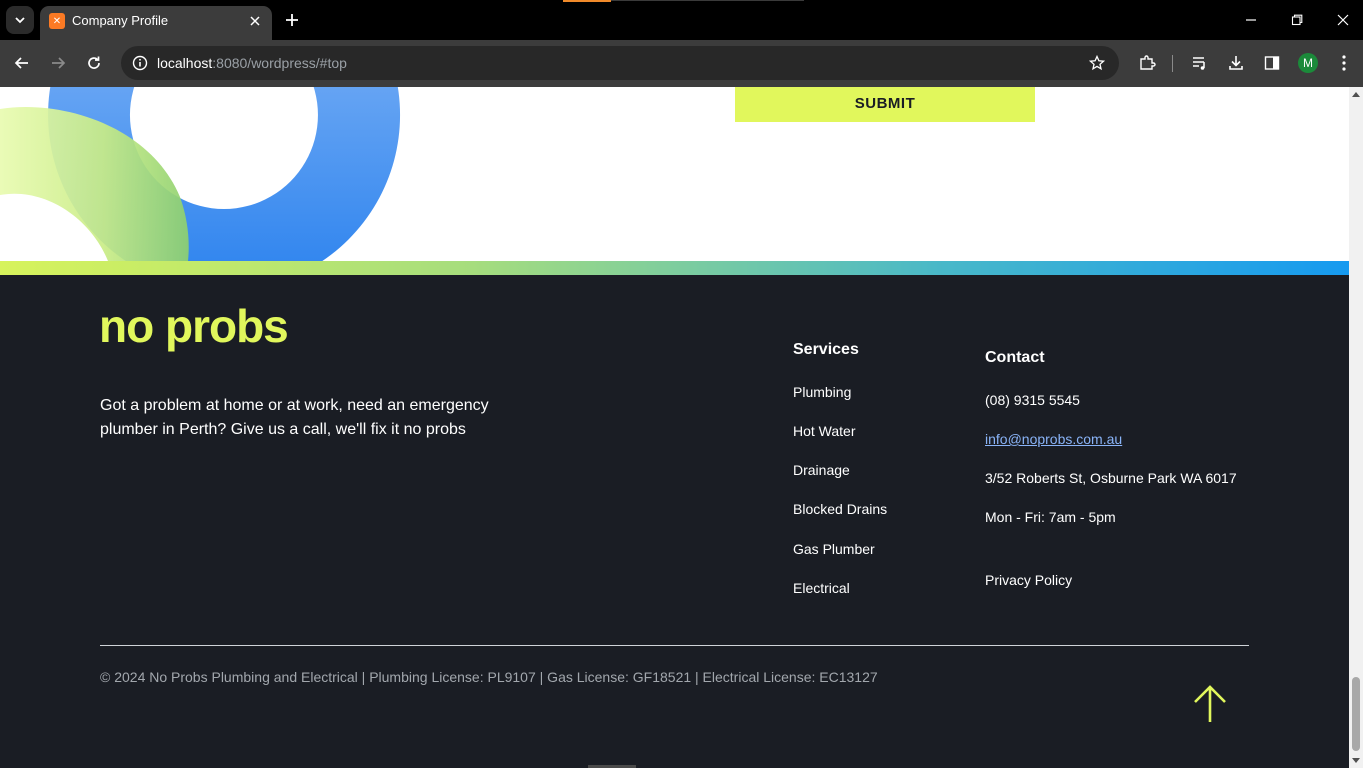 The image size is (1363, 768). I want to click on restore-icon, so click(1297, 20).